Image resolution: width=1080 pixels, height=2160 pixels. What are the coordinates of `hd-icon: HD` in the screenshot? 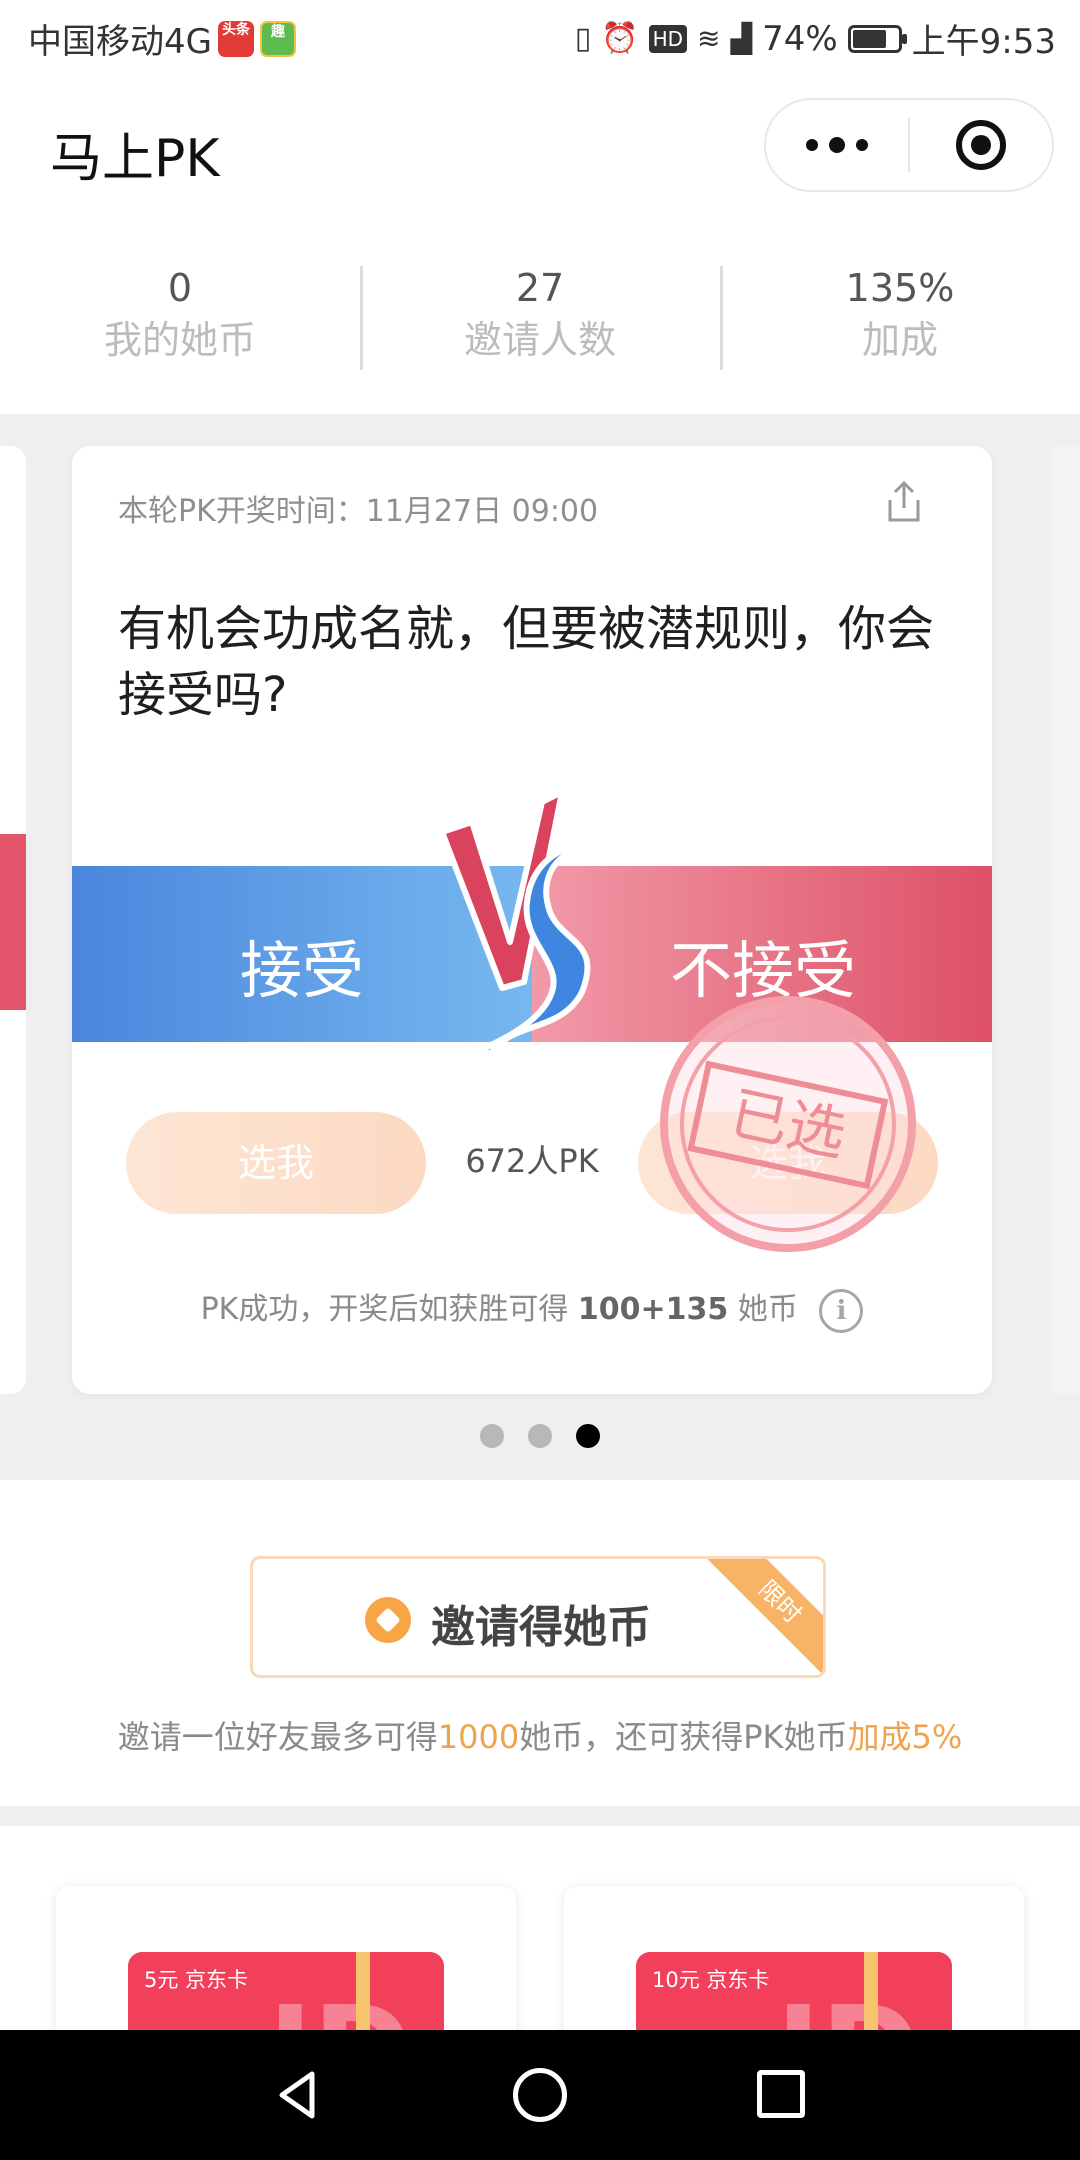 It's located at (668, 38).